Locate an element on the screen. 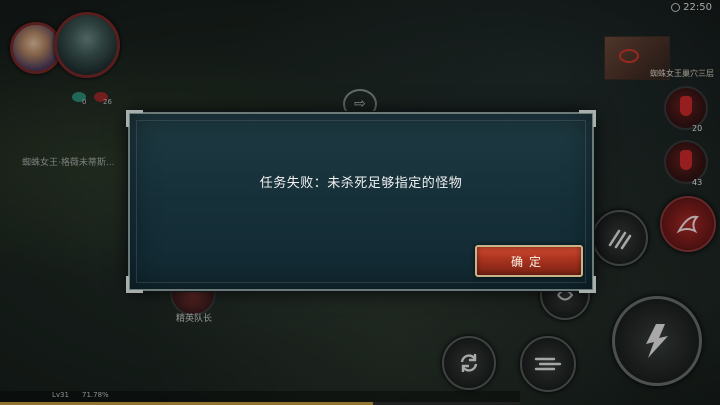 The width and height of the screenshot is (720, 405). confirm-button: 确定 is located at coordinates (529, 261).